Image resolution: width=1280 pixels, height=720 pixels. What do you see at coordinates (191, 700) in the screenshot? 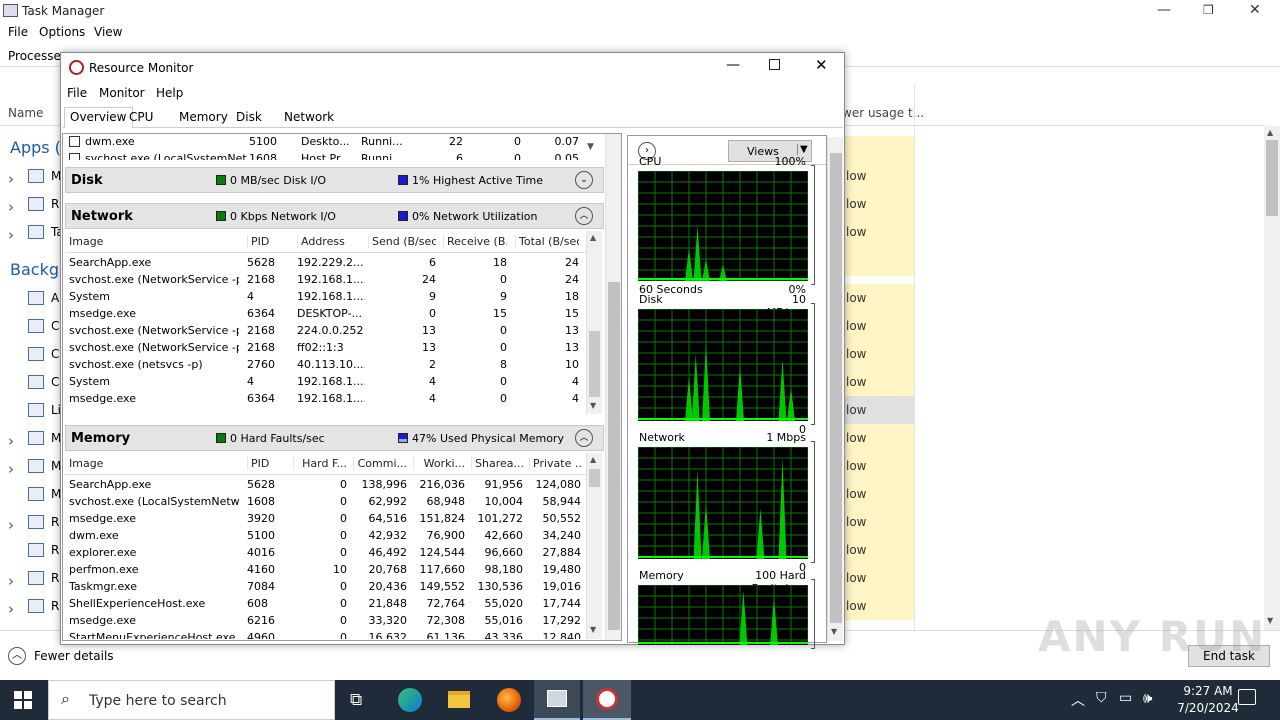
I see `taskbar-search-box: ⌕ Type here to search` at bounding box center [191, 700].